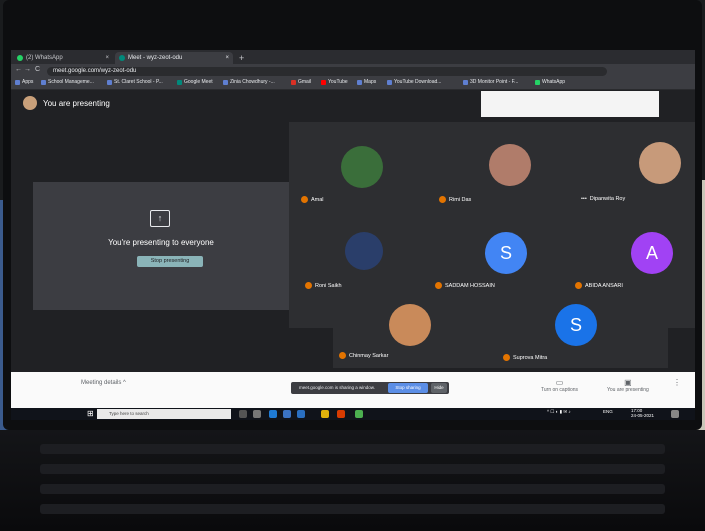 The height and width of the screenshot is (531, 705). I want to click on mail-icon, so click(287, 414).